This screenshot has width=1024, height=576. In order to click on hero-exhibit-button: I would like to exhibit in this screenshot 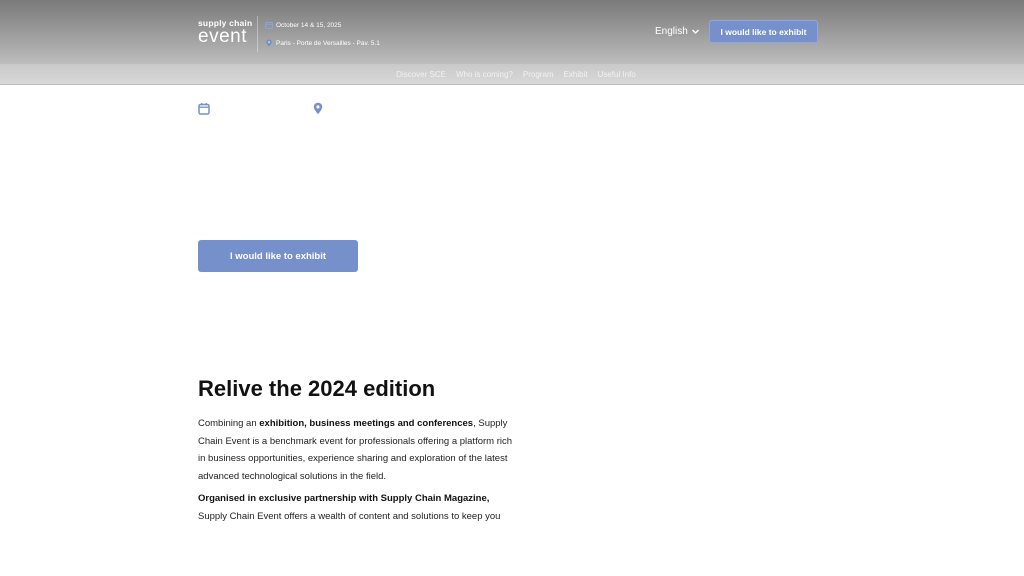, I will do `click(278, 256)`.